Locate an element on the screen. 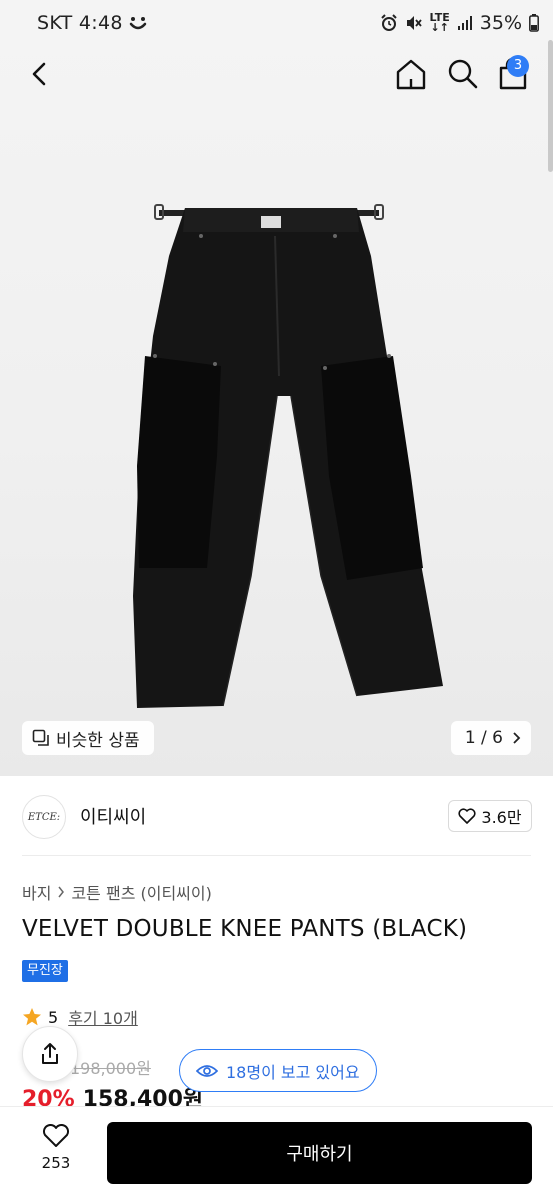 Image resolution: width=553 pixels, height=1200 pixels. original-price: 198,000원 is located at coordinates (110, 1068).